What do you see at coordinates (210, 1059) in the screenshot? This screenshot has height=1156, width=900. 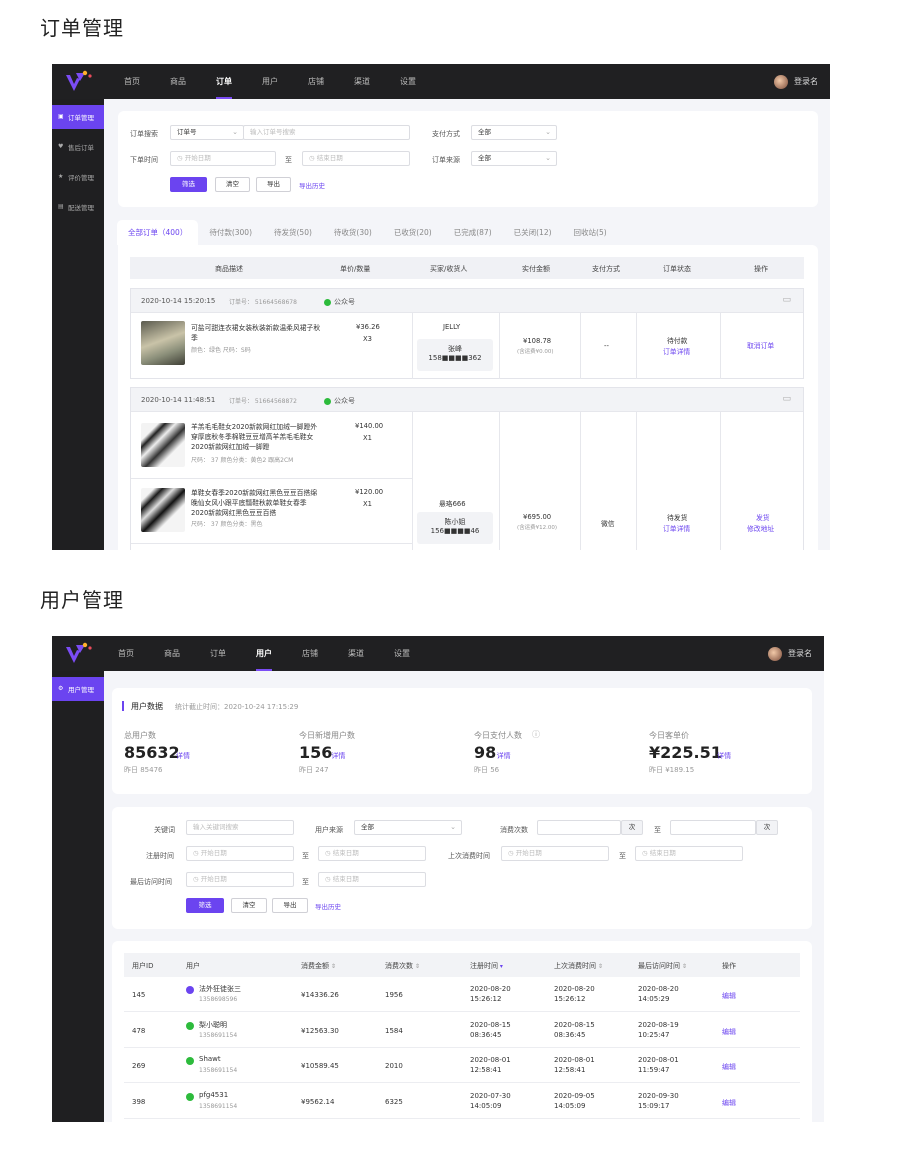 I see `user-name: Shawt` at bounding box center [210, 1059].